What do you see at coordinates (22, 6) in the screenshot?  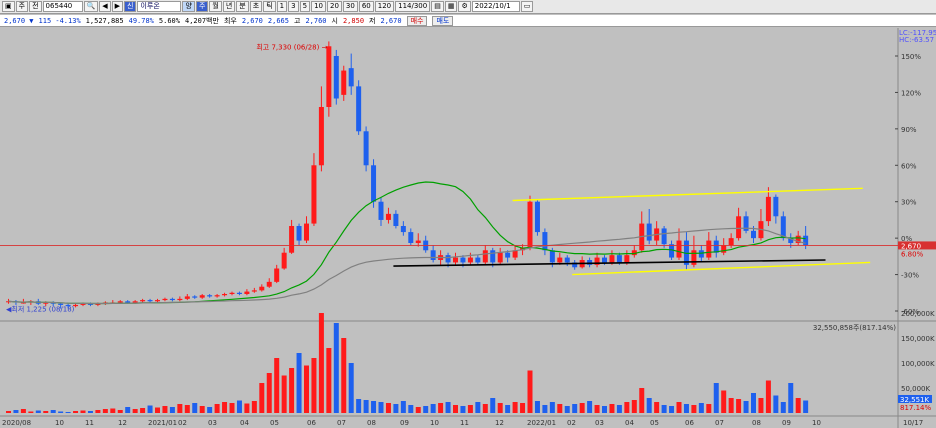 I see `stock-type-button: 주` at bounding box center [22, 6].